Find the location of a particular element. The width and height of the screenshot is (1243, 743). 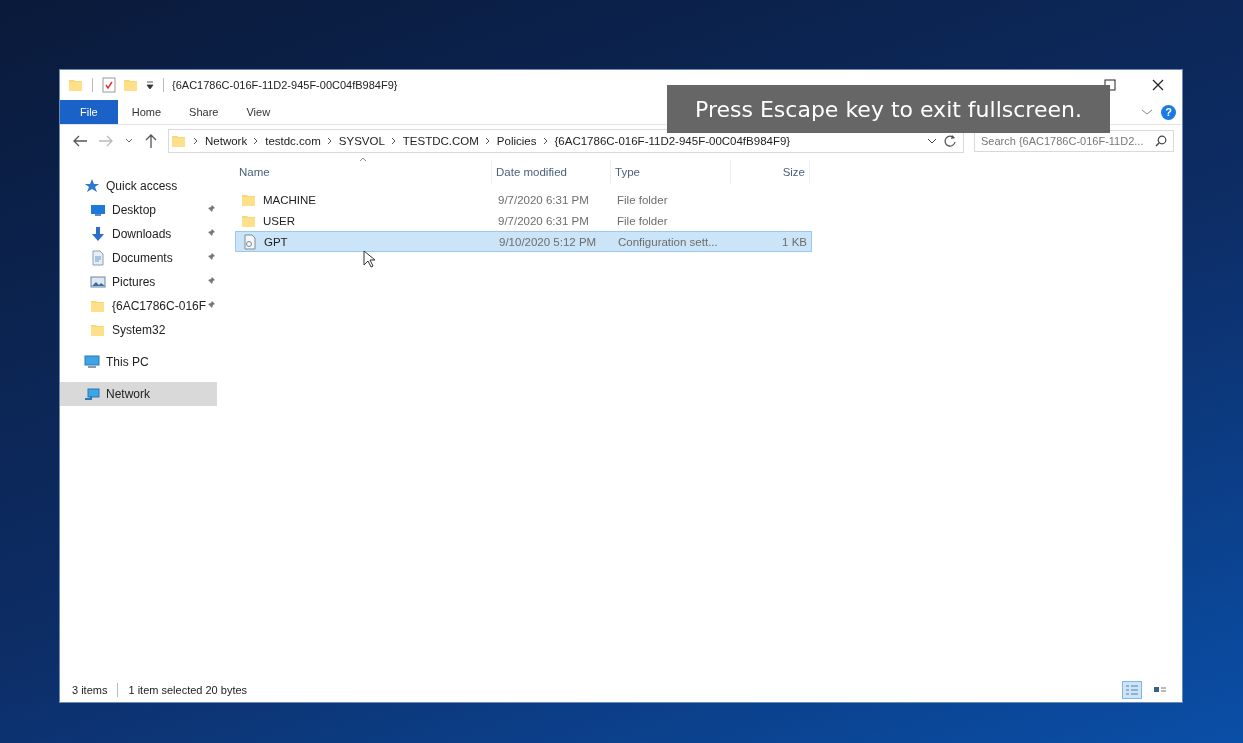

mouse-cursor-icon is located at coordinates (369, 259).